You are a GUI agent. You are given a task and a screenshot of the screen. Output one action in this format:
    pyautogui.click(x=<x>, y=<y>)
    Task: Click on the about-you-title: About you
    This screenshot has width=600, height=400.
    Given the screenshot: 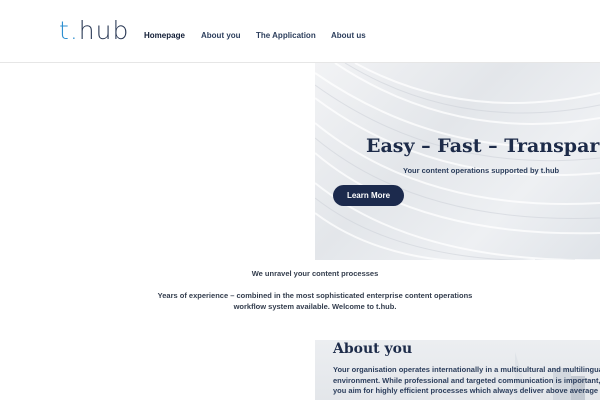 What is the action you would take?
    pyautogui.click(x=373, y=349)
    